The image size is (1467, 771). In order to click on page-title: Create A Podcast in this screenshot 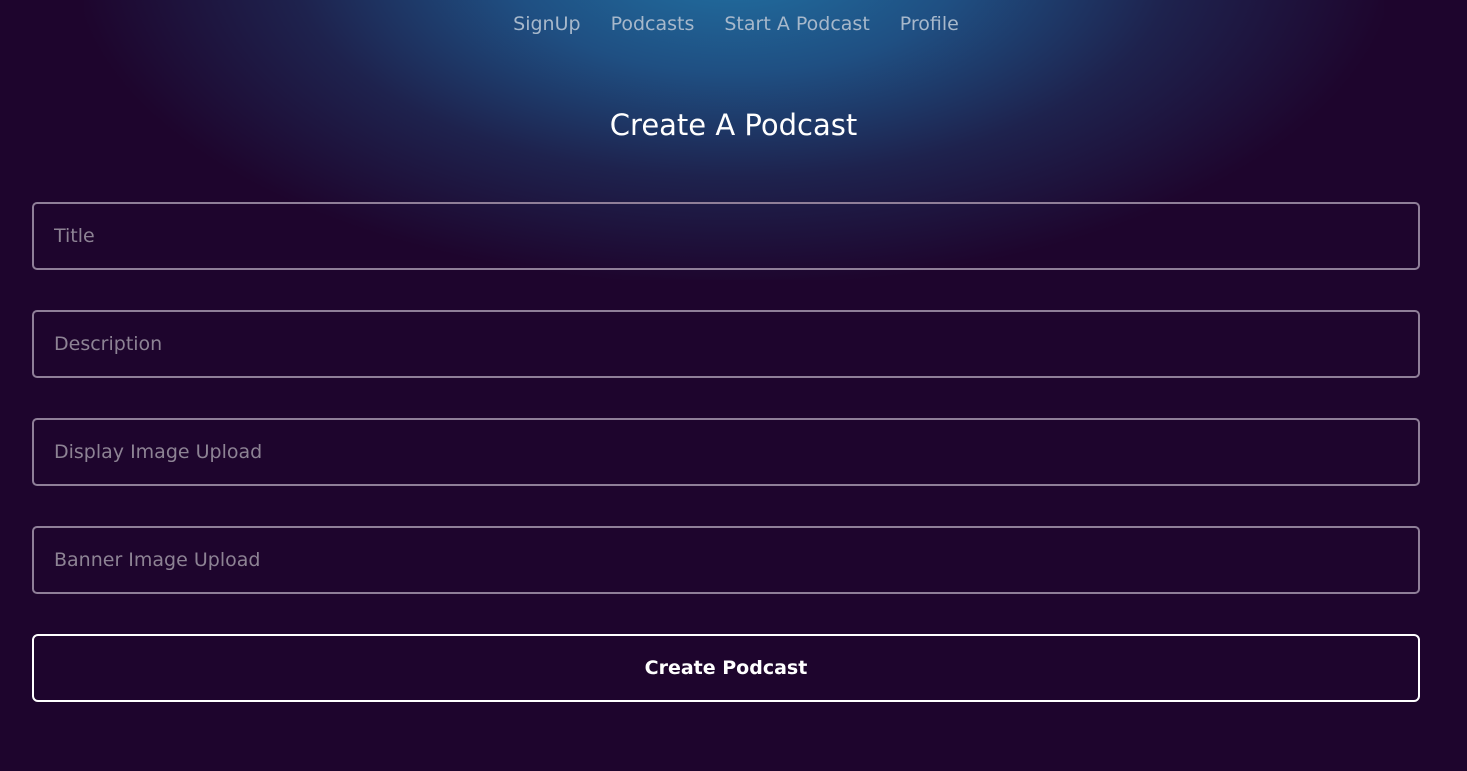, I will do `click(733, 125)`.